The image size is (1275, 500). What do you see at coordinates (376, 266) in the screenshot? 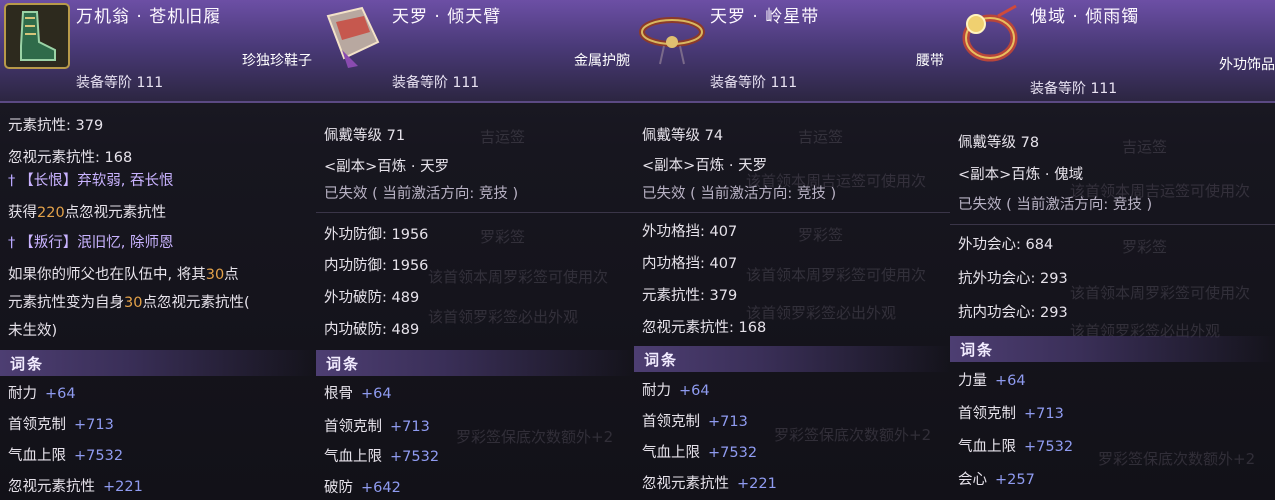
I see `stat-line: 内功防御: 1956` at bounding box center [376, 266].